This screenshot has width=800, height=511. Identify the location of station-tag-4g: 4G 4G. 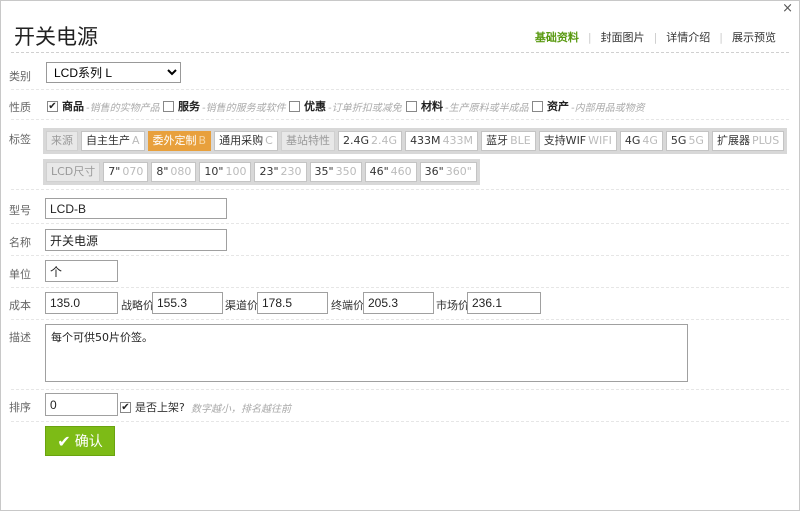
(641, 141).